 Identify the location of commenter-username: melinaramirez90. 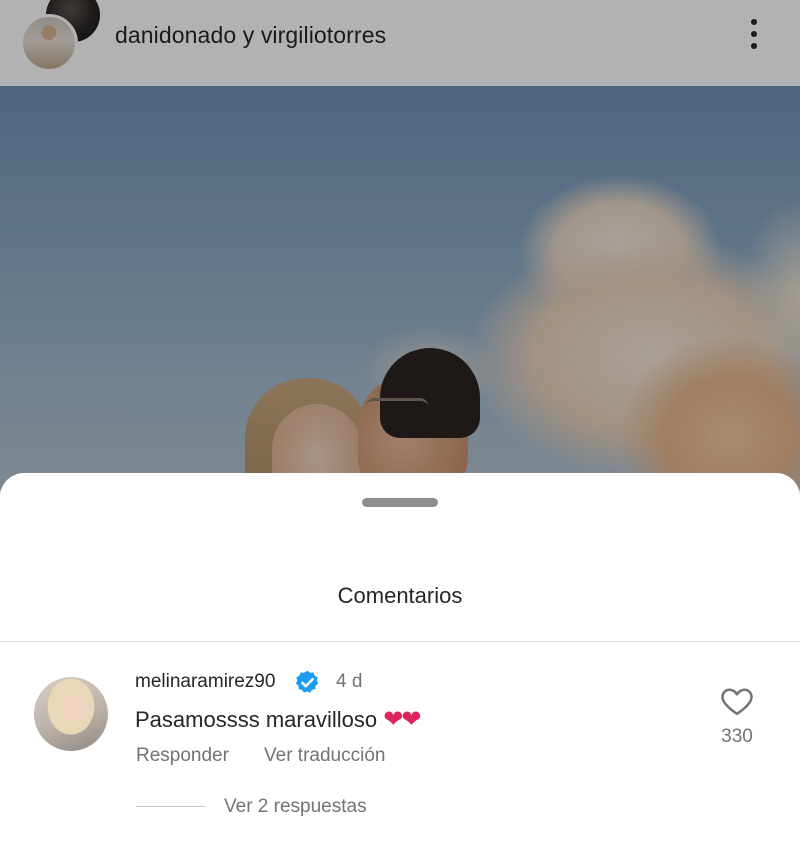
(205, 682).